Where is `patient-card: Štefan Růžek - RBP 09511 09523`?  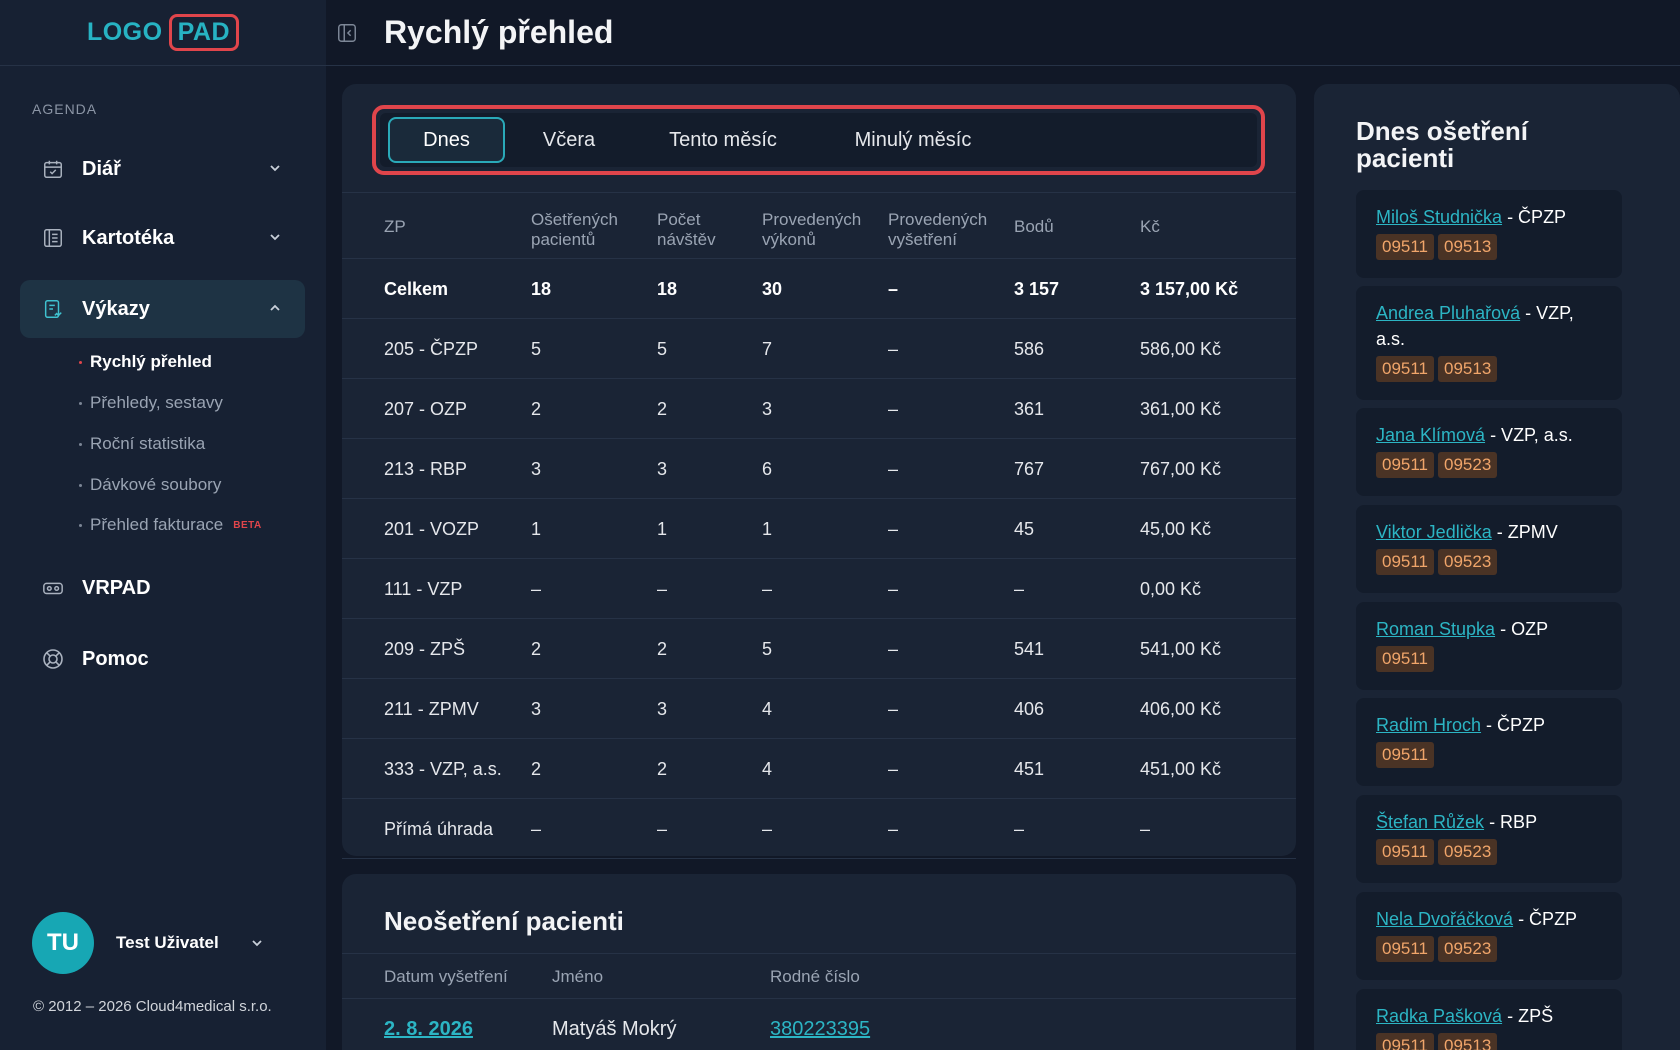 patient-card: Štefan Růžek - RBP 09511 09523 is located at coordinates (1489, 839).